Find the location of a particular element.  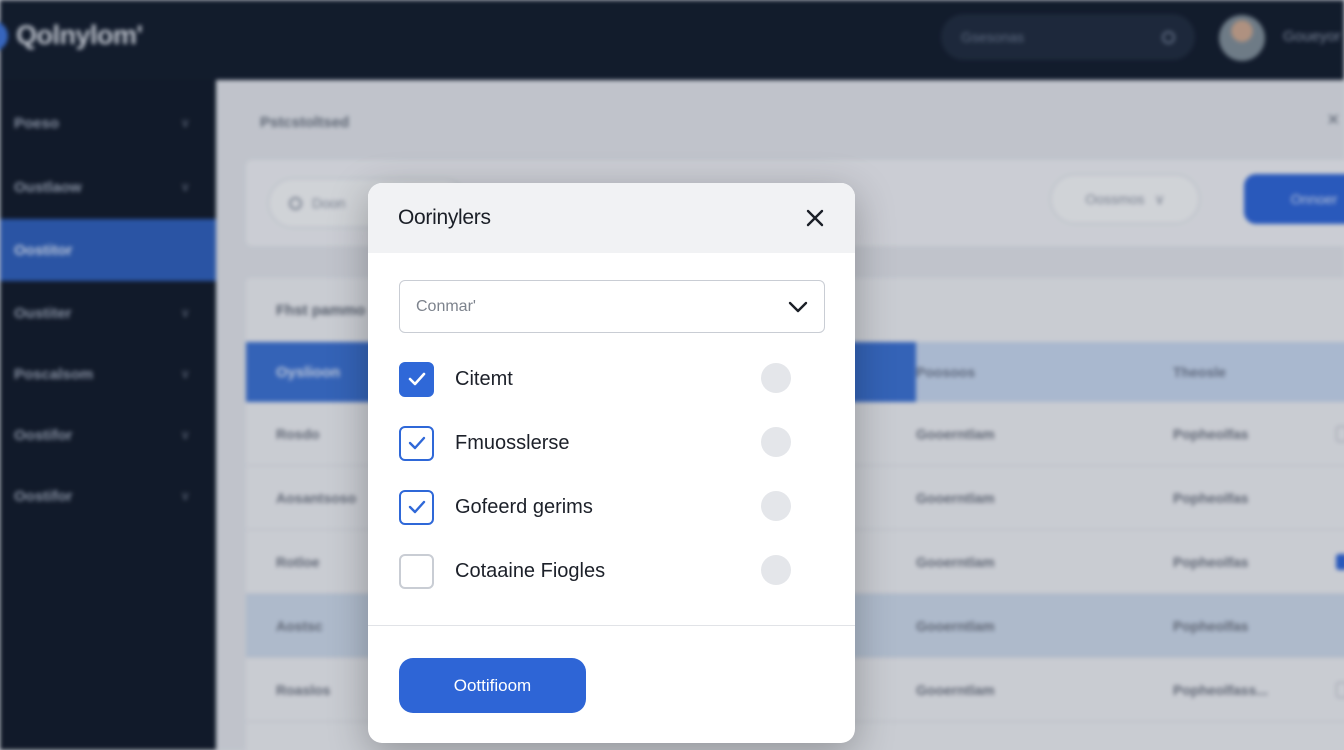

option-row: Cotaaine Fiogles is located at coordinates (612, 571).